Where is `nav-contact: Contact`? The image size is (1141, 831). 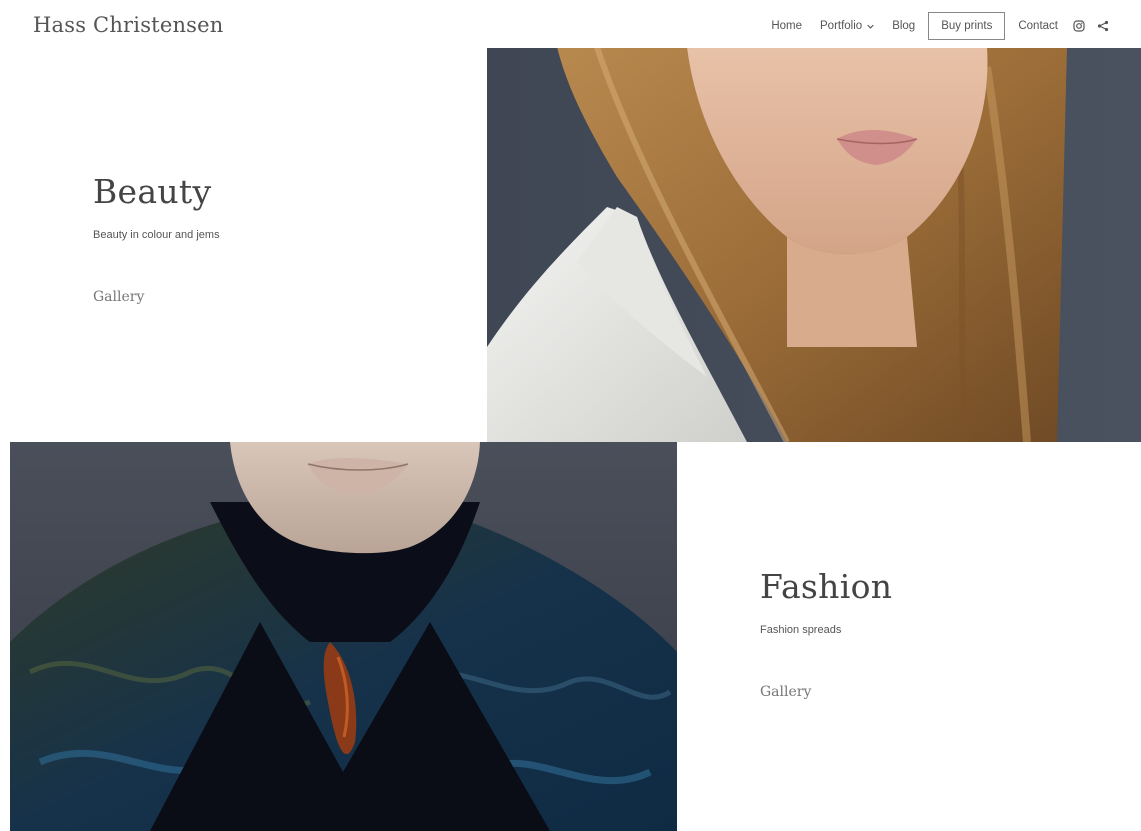
nav-contact: Contact is located at coordinates (1038, 26).